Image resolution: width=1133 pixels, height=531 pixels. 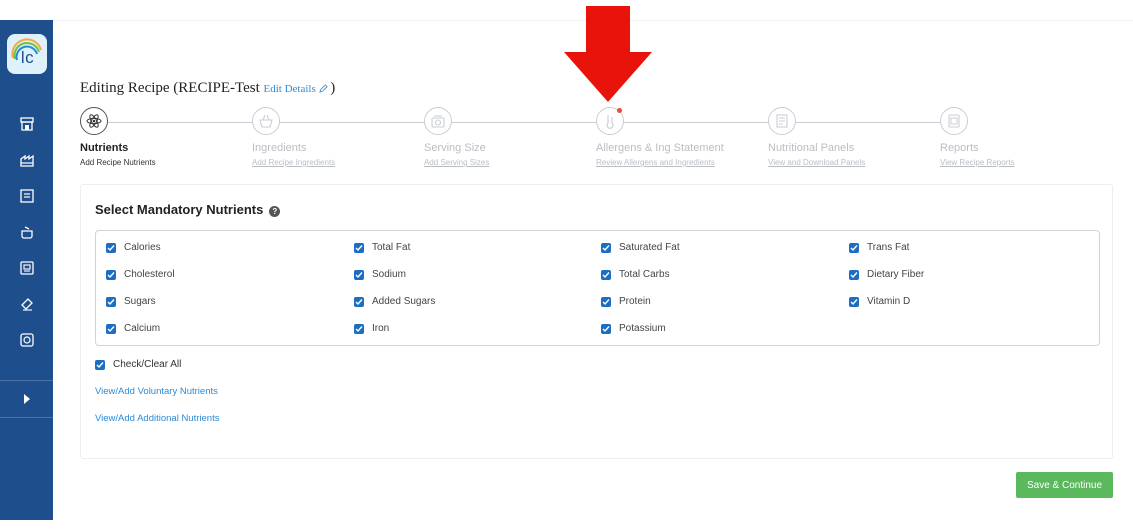 I want to click on nutrient-checkbox-saturated-fat: Saturated Fat, so click(x=640, y=247).